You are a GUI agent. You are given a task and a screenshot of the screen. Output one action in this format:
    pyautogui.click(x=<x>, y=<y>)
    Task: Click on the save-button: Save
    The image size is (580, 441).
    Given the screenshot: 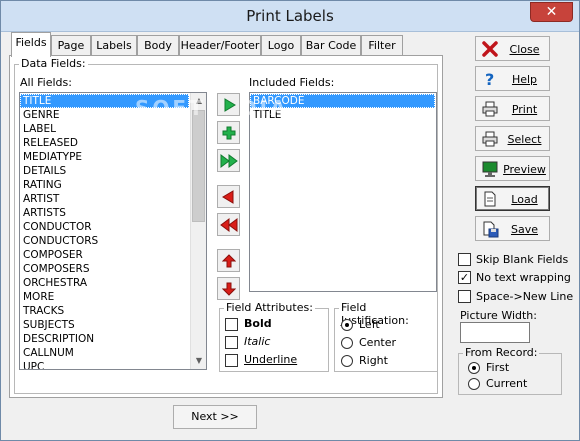 What is the action you would take?
    pyautogui.click(x=512, y=228)
    